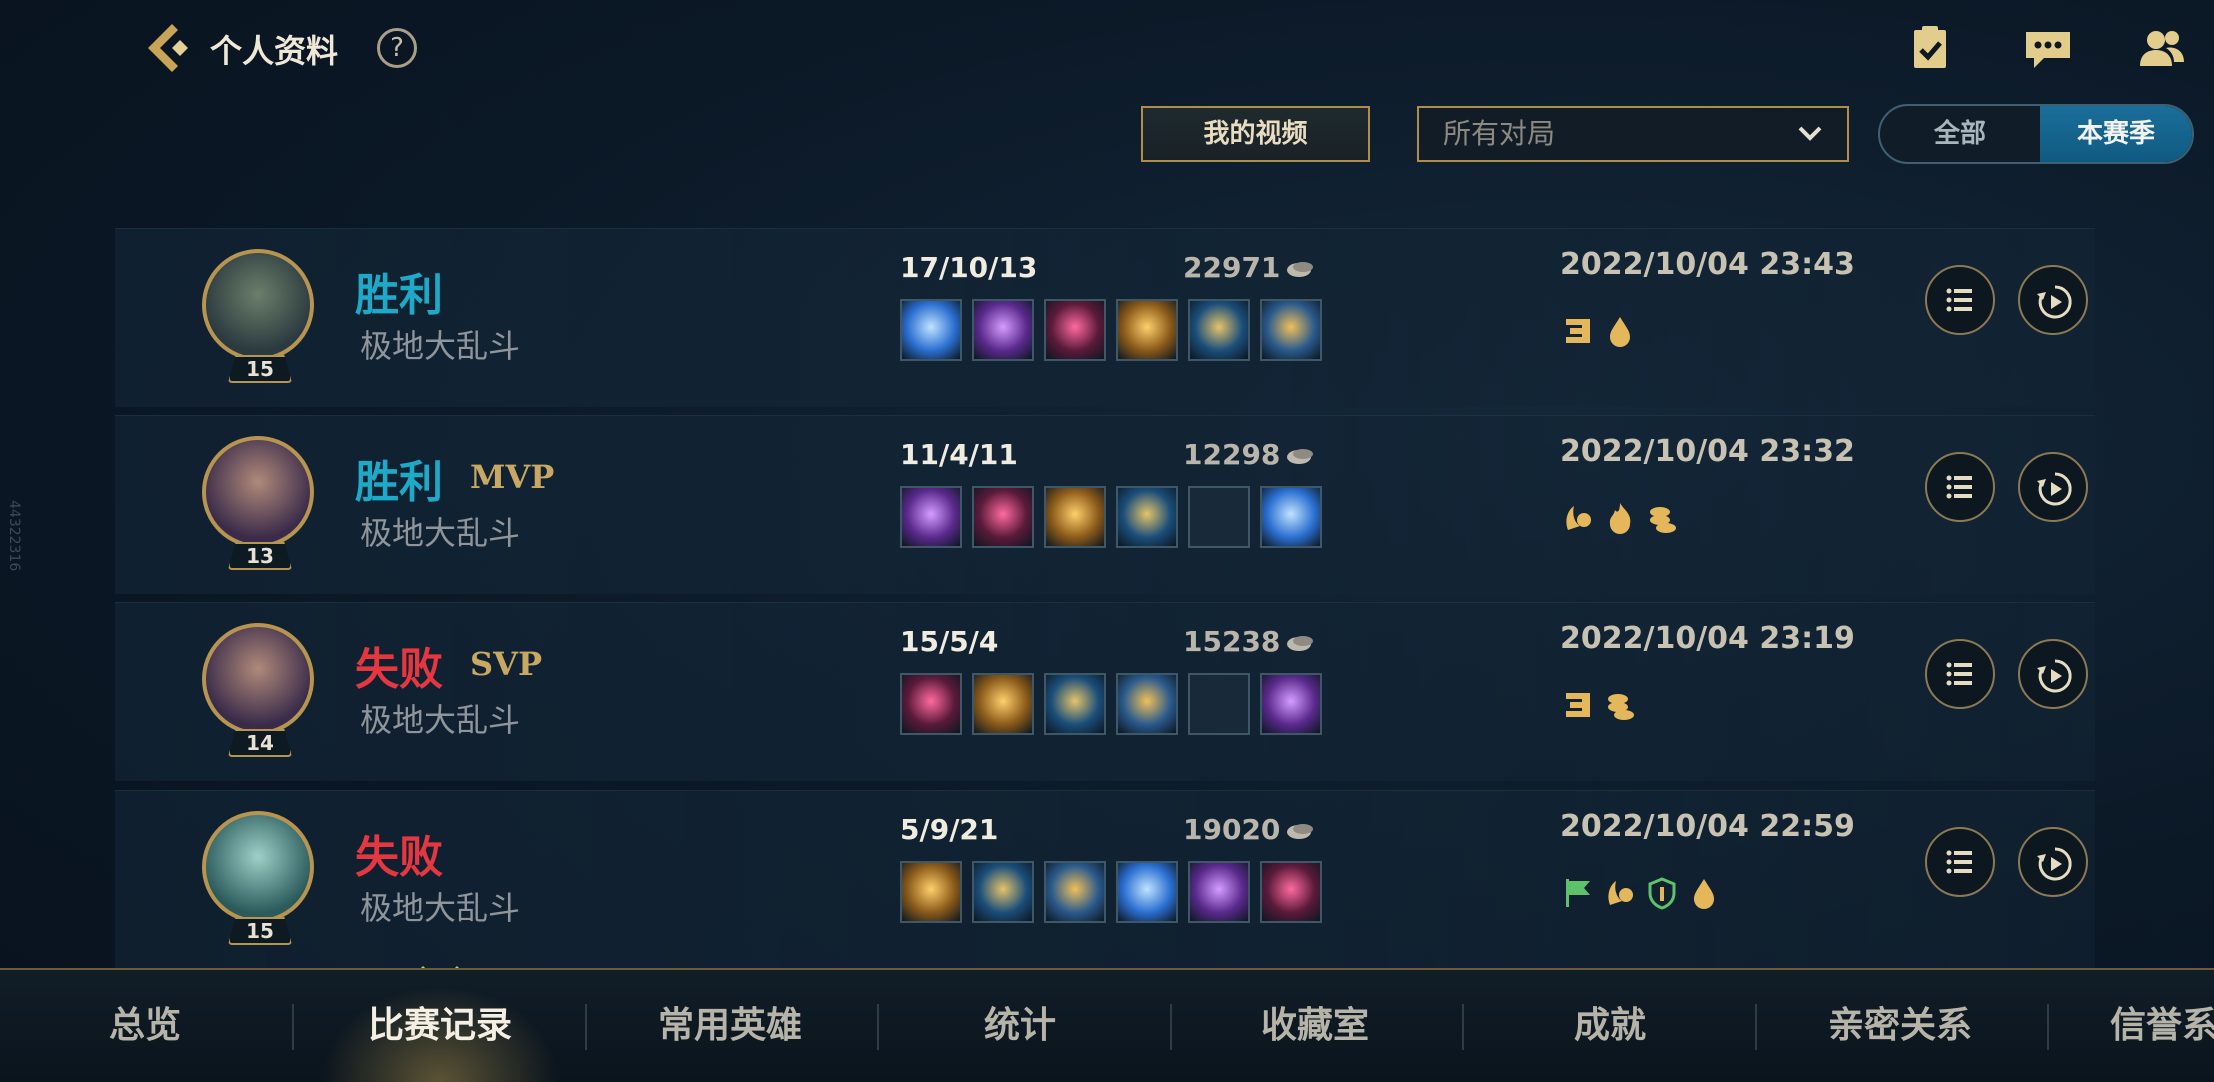  What do you see at coordinates (397, 48) in the screenshot?
I see `help-icon: ?` at bounding box center [397, 48].